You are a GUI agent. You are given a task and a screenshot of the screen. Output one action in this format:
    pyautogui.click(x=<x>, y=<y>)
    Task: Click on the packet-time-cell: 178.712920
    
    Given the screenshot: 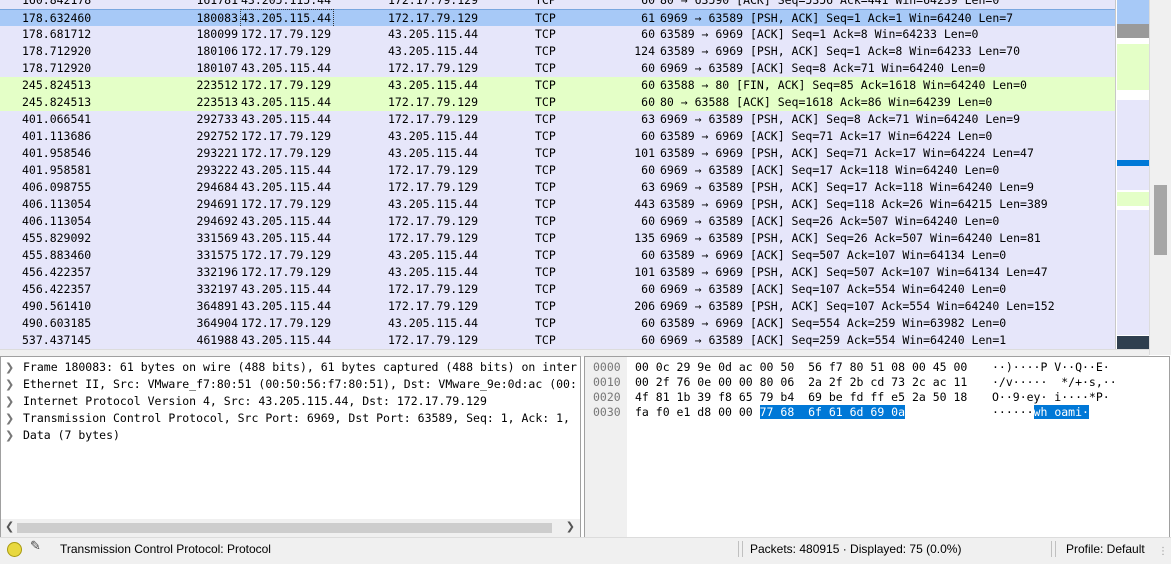 What is the action you would take?
    pyautogui.click(x=57, y=68)
    